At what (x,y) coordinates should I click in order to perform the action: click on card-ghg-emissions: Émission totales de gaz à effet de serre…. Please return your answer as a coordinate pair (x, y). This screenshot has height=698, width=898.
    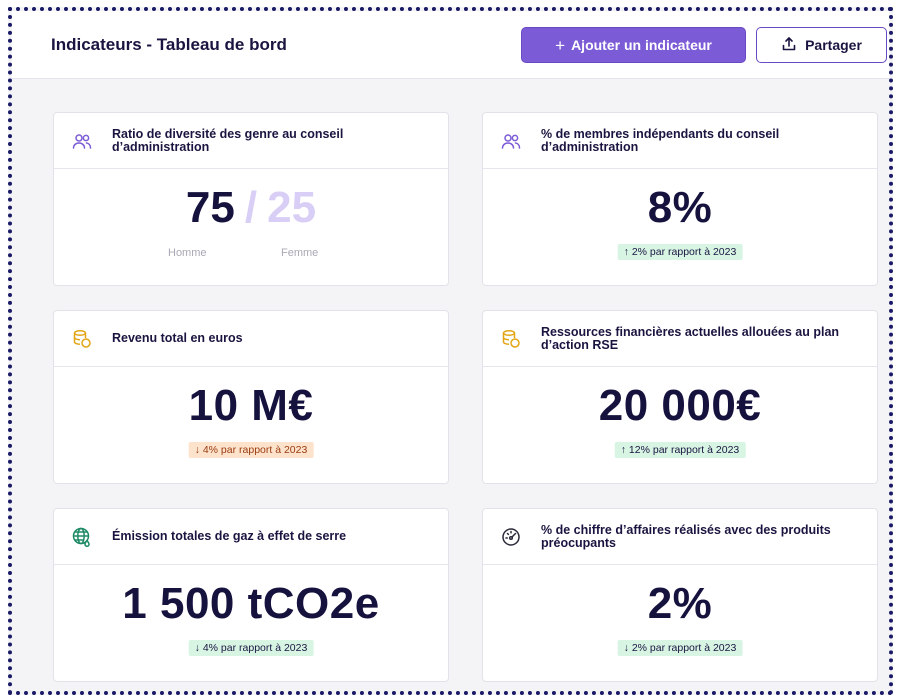
    Looking at the image, I should click on (251, 595).